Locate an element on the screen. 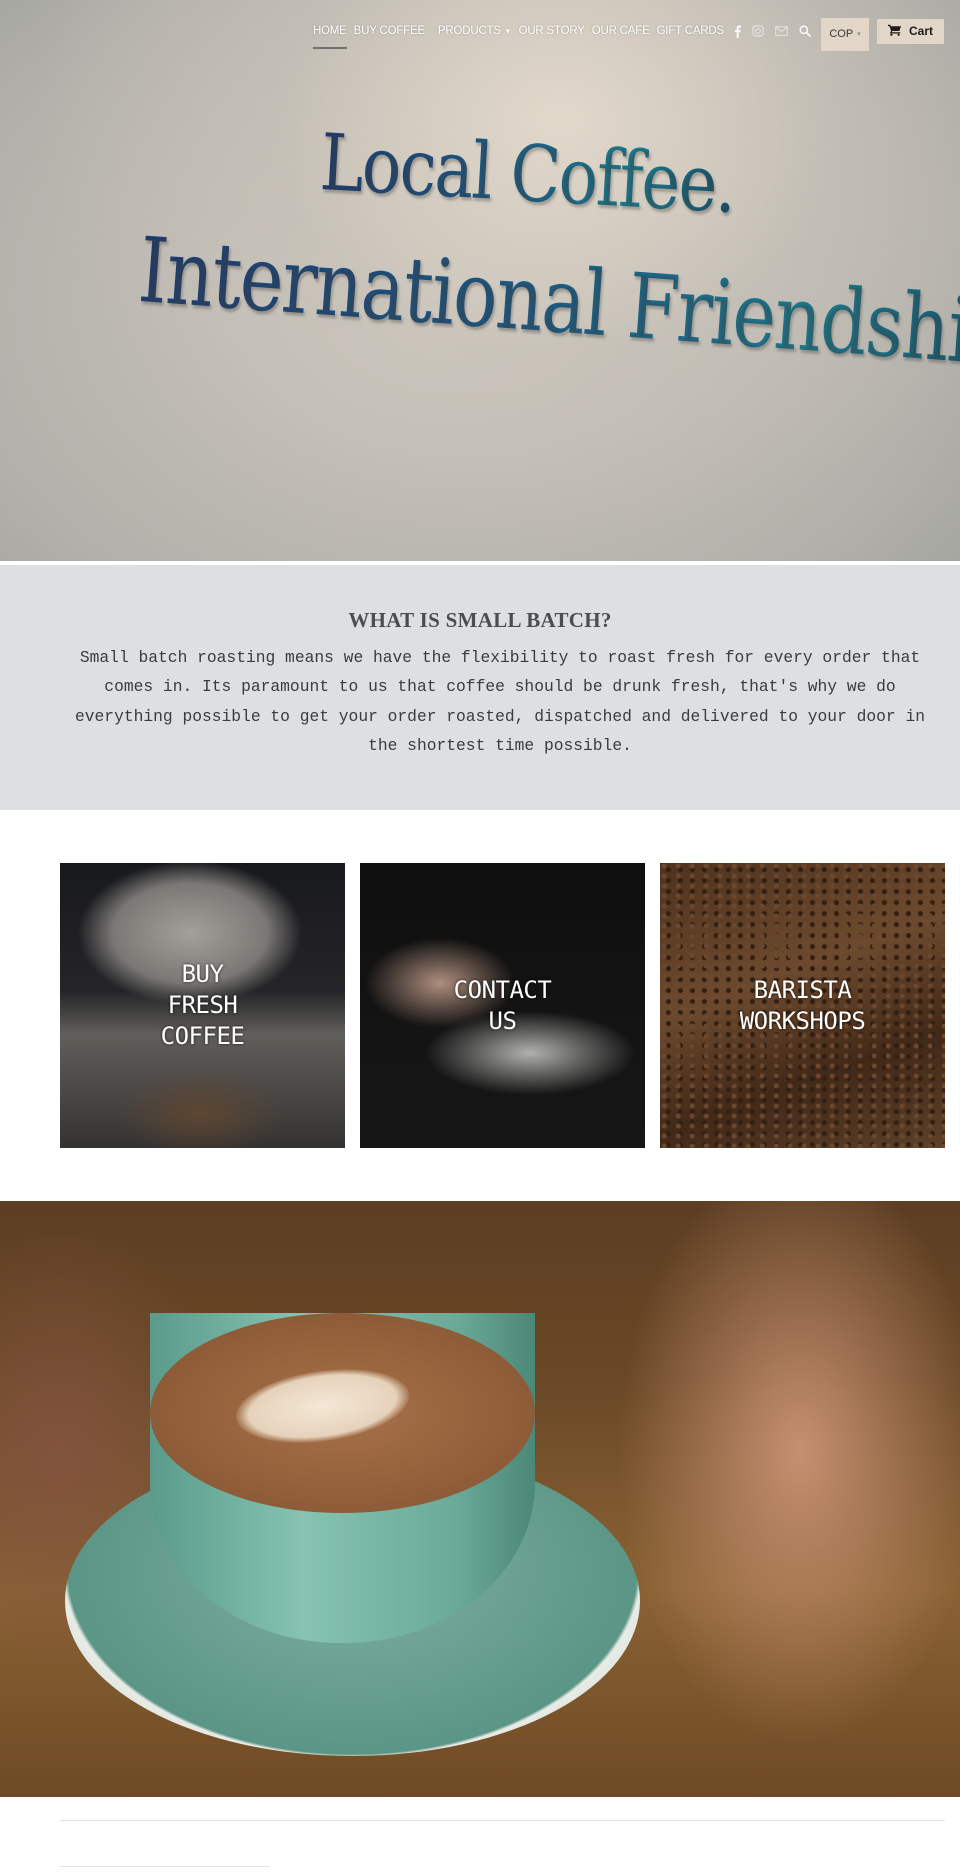 Image resolution: width=960 pixels, height=1875 pixels. nav-link-buy-coffee: Buy Coffee is located at coordinates (389, 31).